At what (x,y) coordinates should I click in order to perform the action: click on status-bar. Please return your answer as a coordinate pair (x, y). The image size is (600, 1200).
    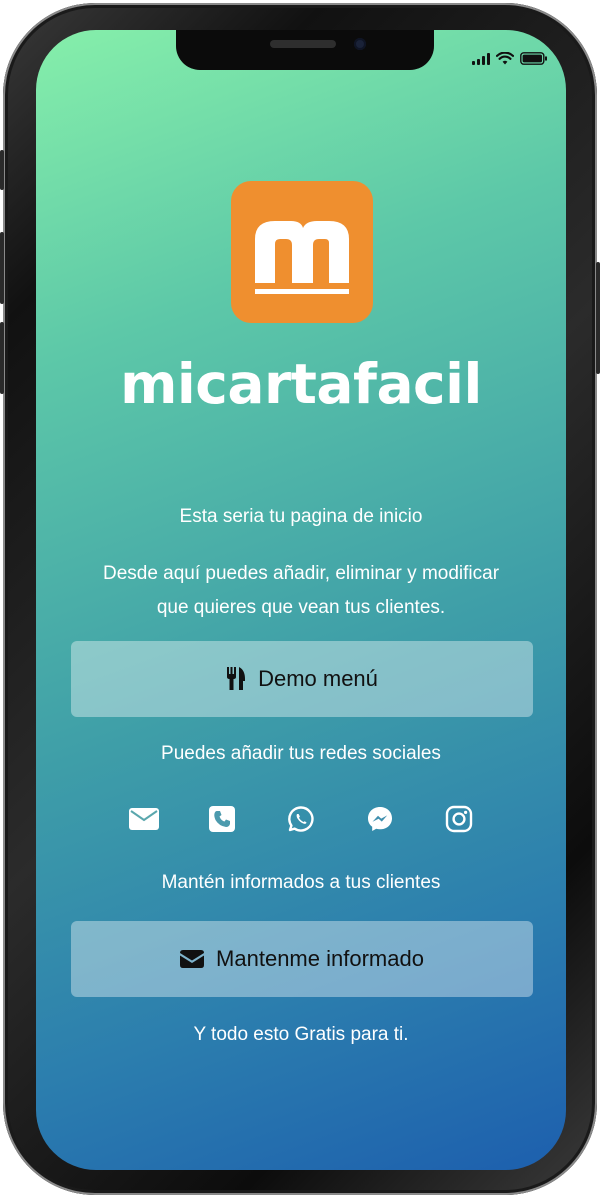
    Looking at the image, I should click on (510, 58).